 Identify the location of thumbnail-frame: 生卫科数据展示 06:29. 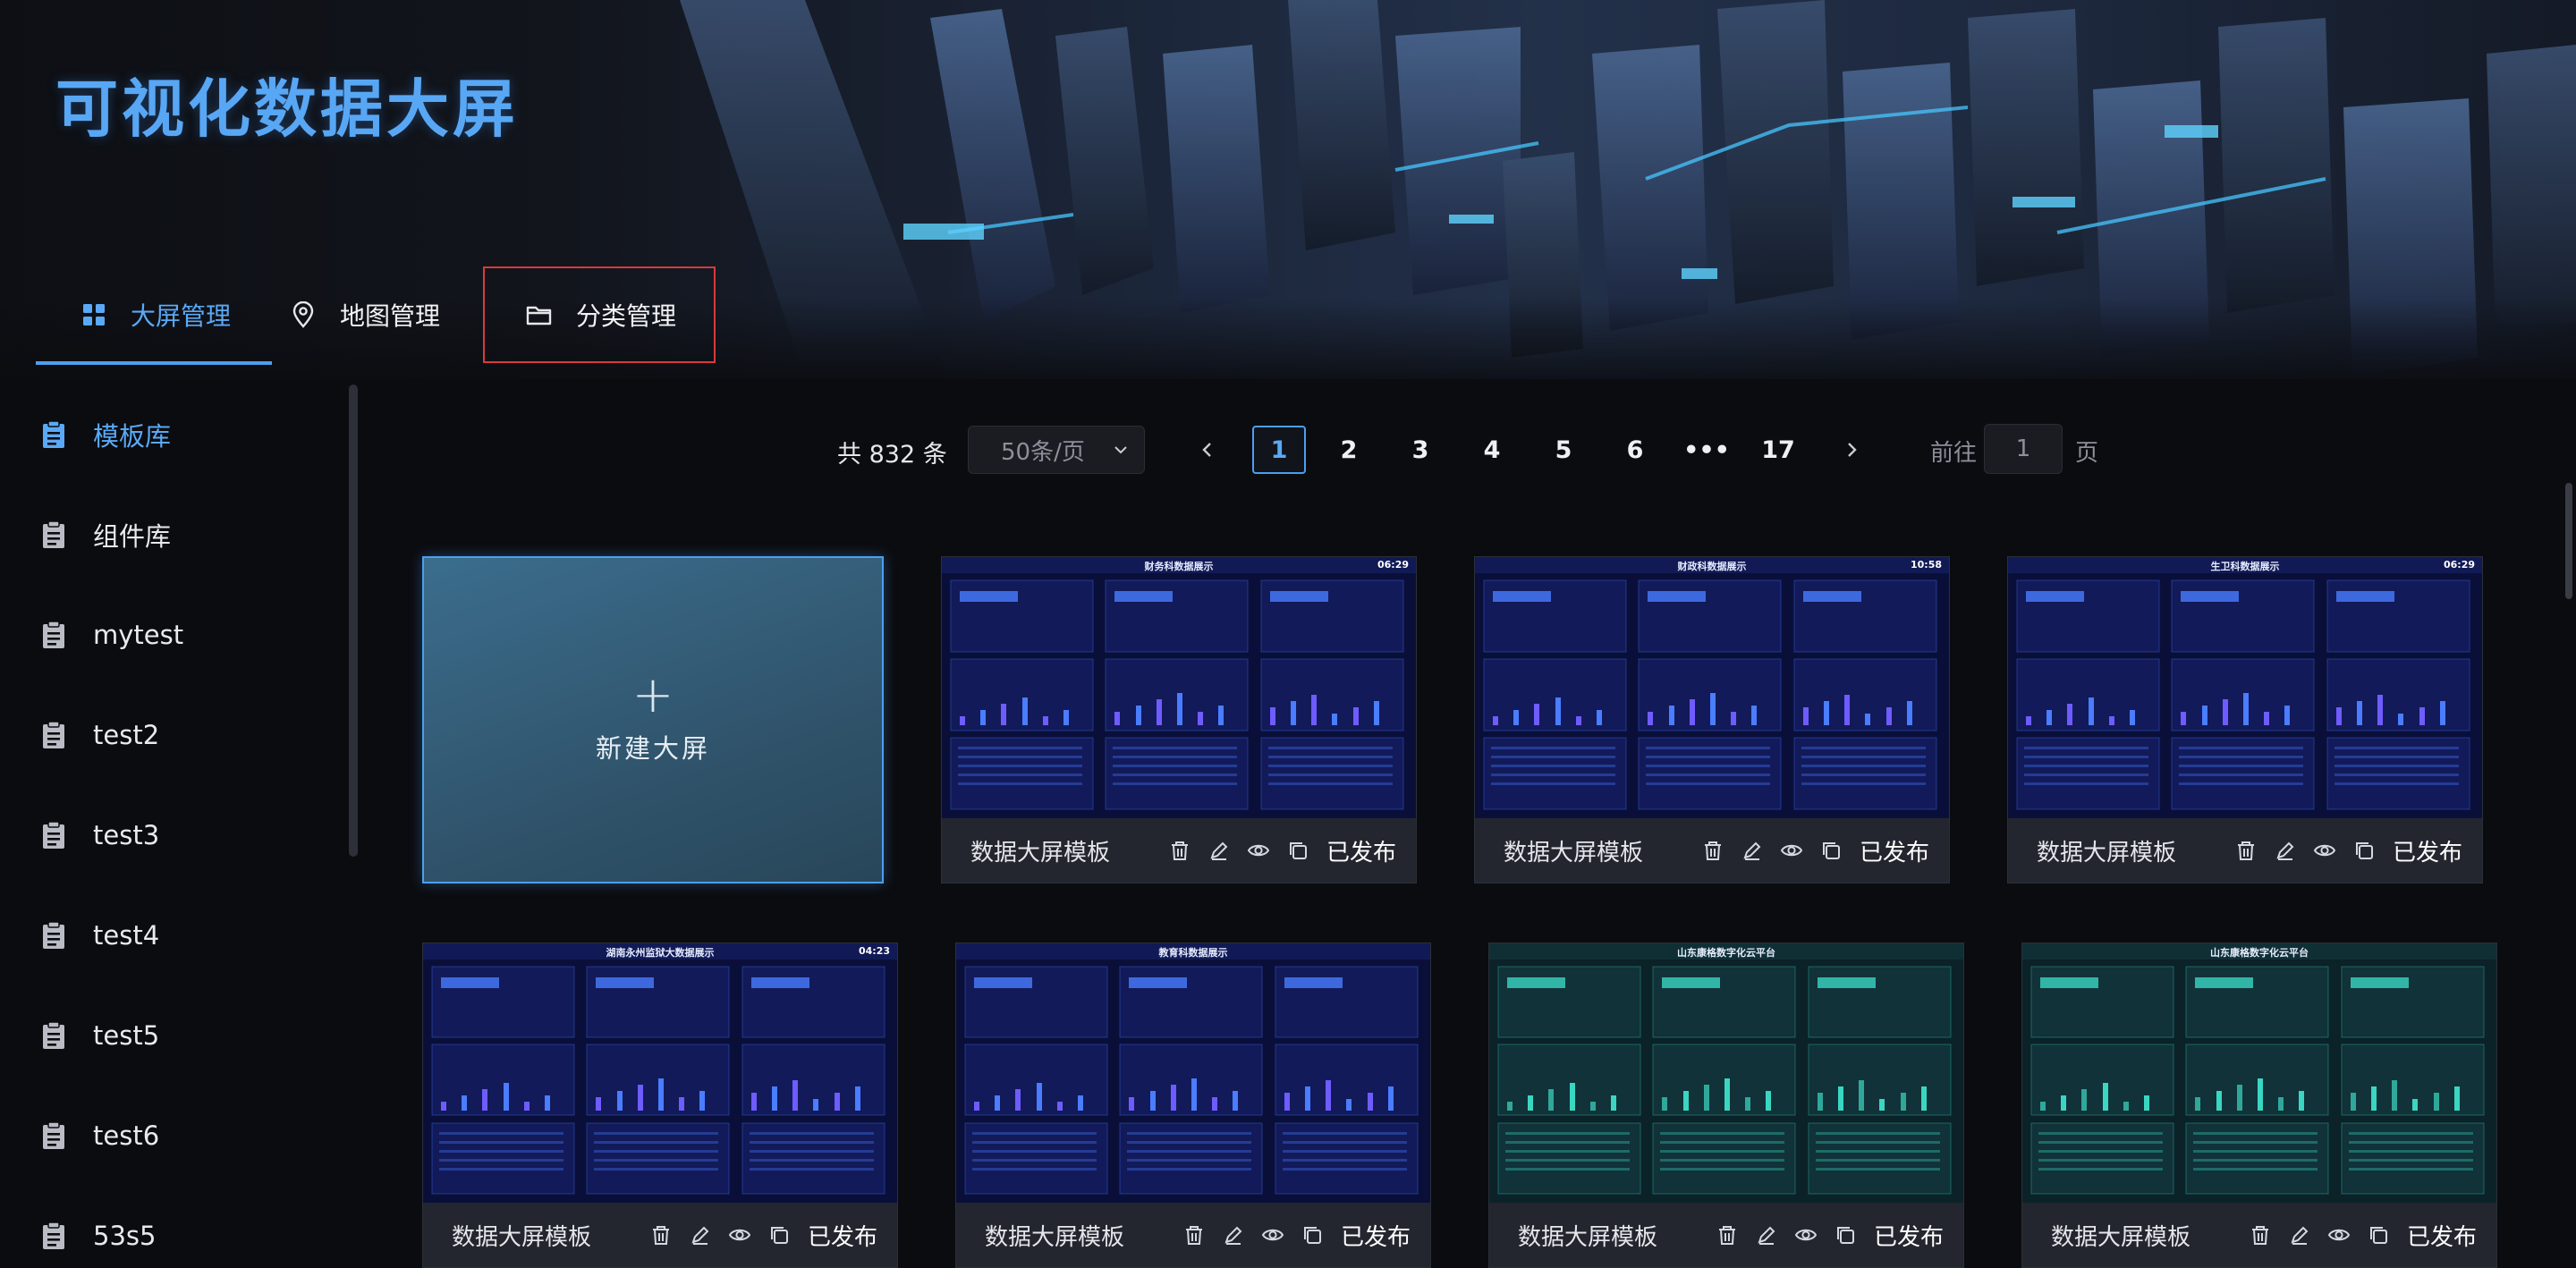
(2245, 687).